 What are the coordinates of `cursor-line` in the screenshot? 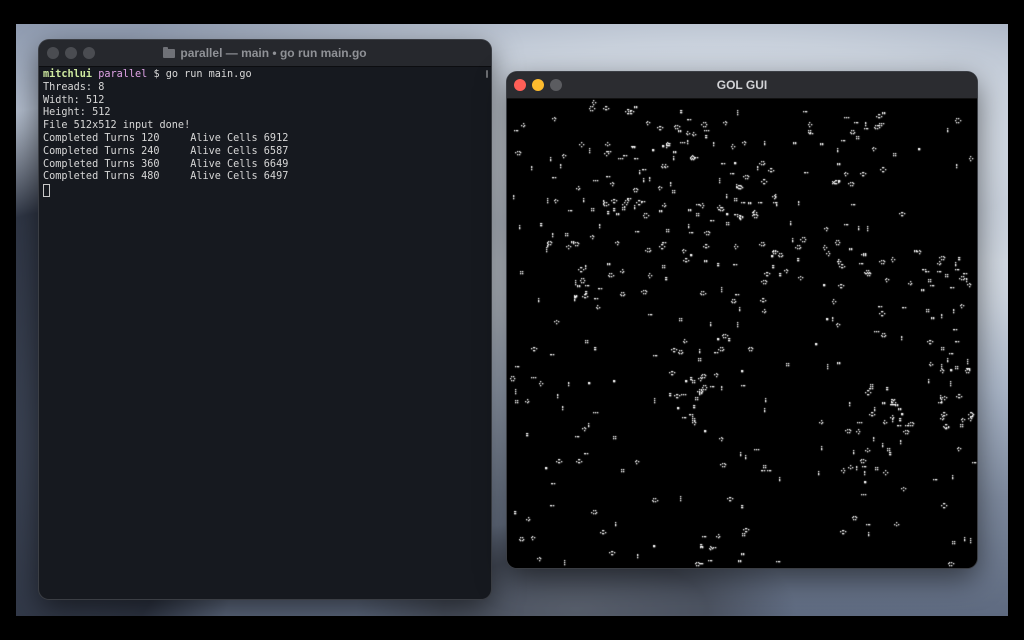 It's located at (265, 192).